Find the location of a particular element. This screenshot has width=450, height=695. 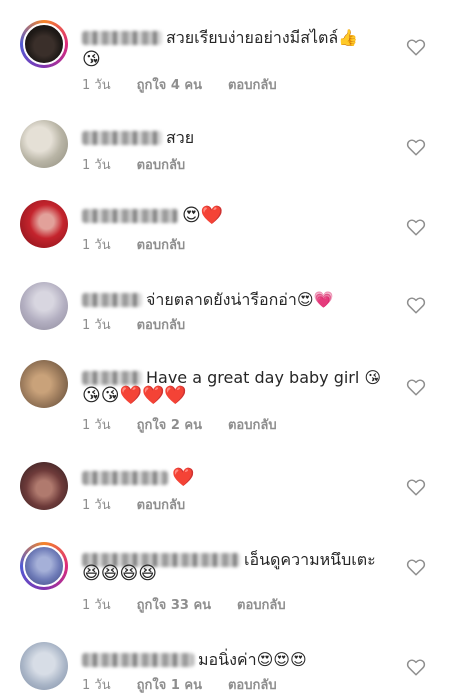

comment-text: จ่ายตลาดยังน่ารีอกอ่า😍💗 is located at coordinates (239, 300).